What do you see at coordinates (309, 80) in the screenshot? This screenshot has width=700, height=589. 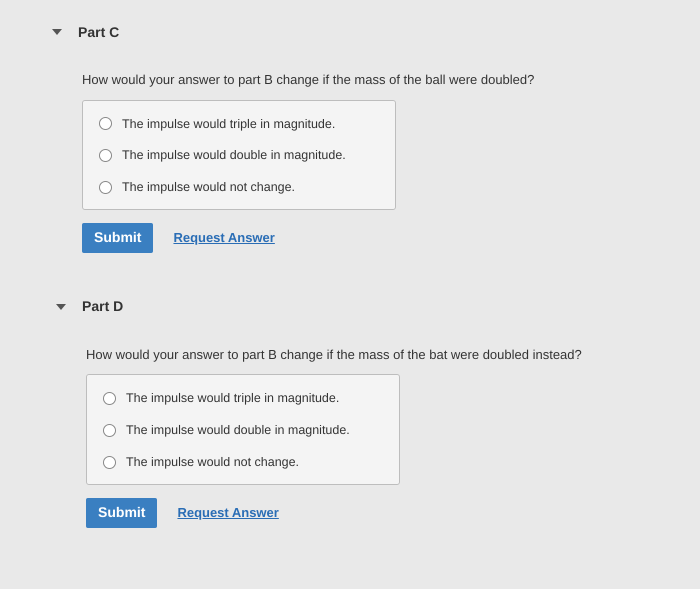 I see `question-text: How would your answer to part B change if the mass of the ball were doubled?` at bounding box center [309, 80].